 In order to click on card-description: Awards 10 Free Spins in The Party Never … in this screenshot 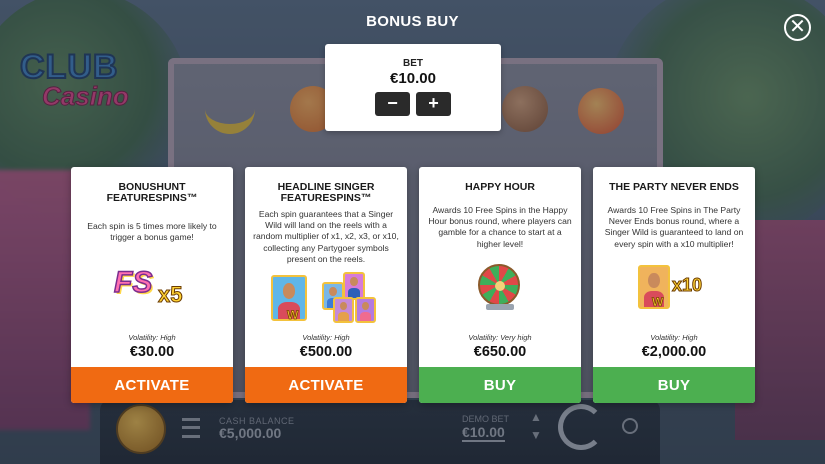, I will do `click(674, 227)`.